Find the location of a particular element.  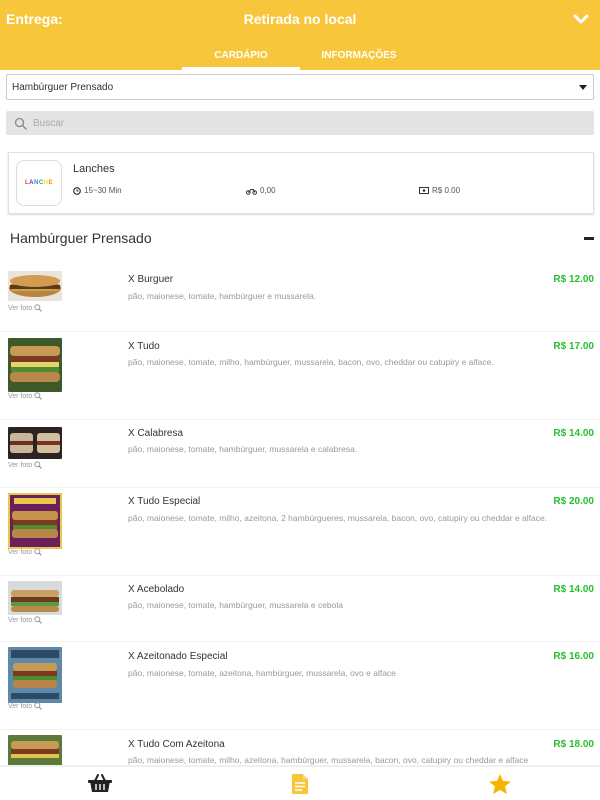

basket-icon is located at coordinates (100, 782).